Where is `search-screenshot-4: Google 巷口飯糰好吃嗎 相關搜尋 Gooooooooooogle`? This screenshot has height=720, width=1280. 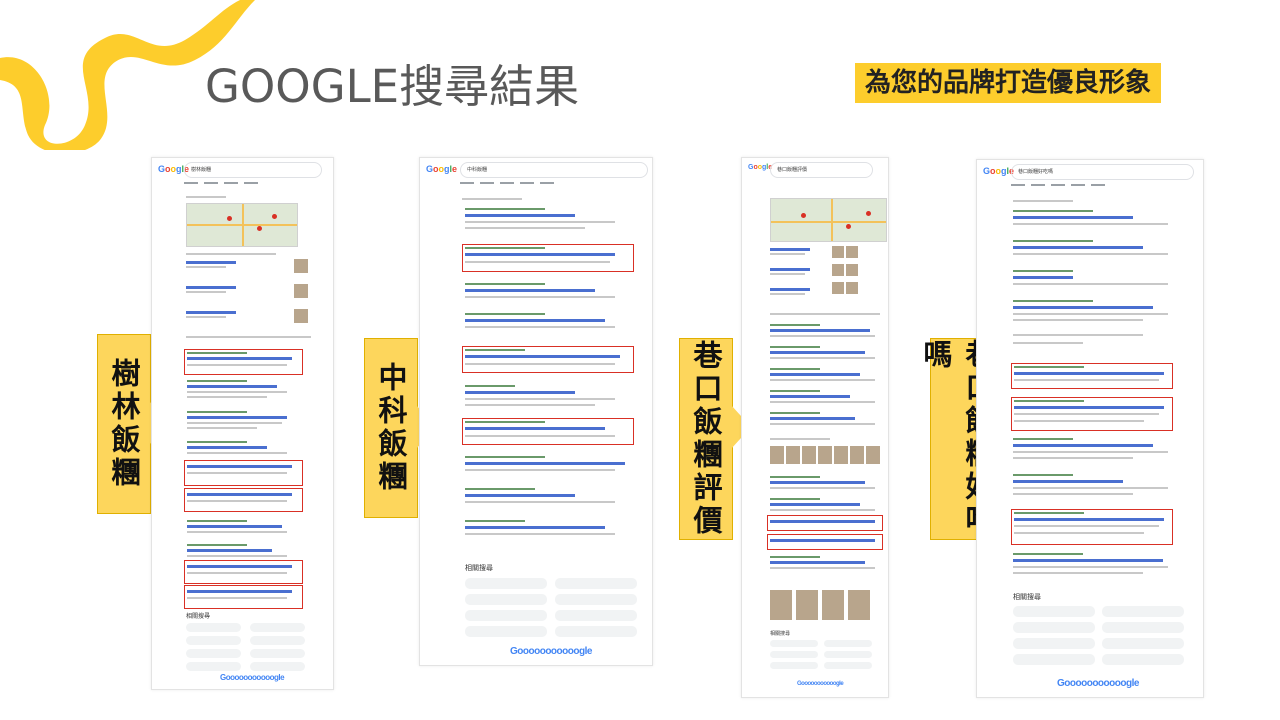
search-screenshot-4: Google 巷口飯糰好吃嗎 相關搜尋 Gooooooooooogle is located at coordinates (1090, 428).